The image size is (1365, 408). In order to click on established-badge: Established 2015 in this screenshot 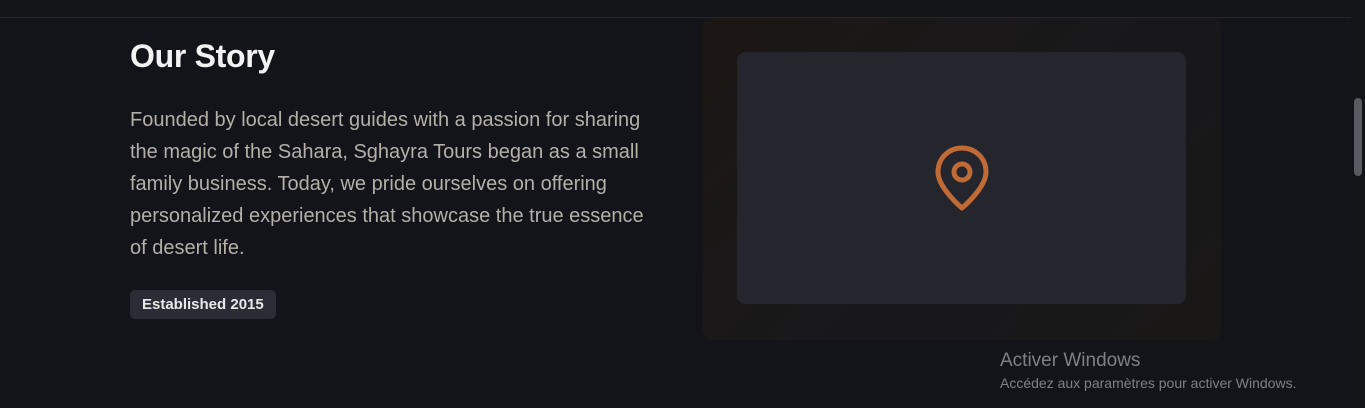, I will do `click(203, 304)`.